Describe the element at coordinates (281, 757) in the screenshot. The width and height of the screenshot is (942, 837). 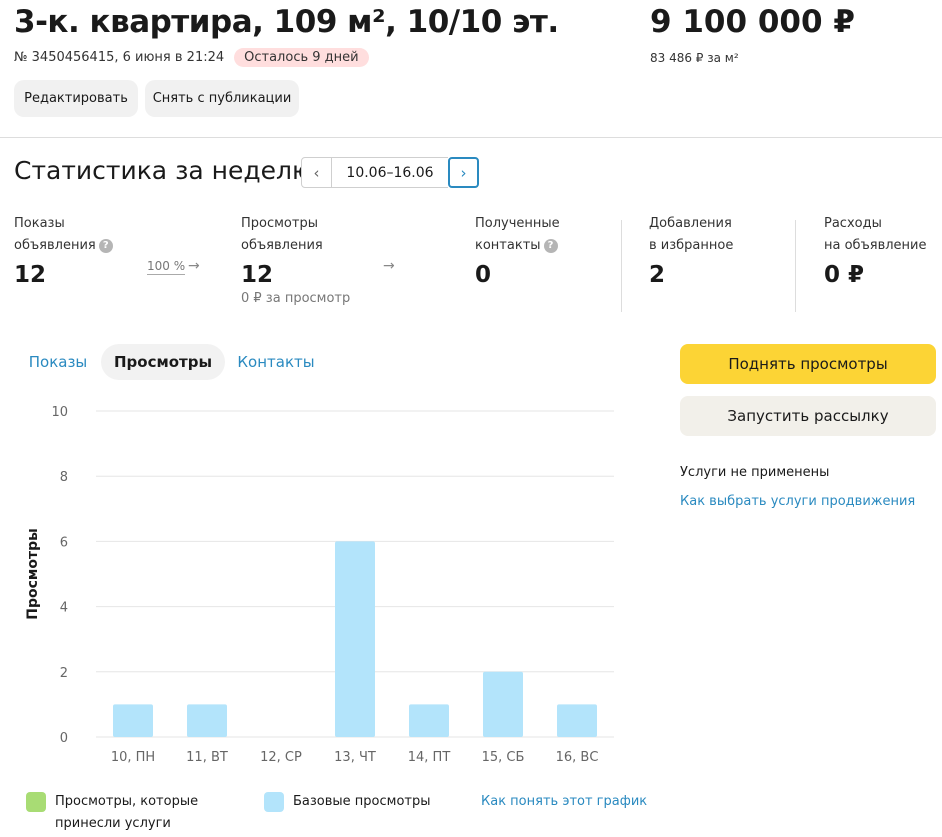
I see `x-tick-label: 12, СР` at that location.